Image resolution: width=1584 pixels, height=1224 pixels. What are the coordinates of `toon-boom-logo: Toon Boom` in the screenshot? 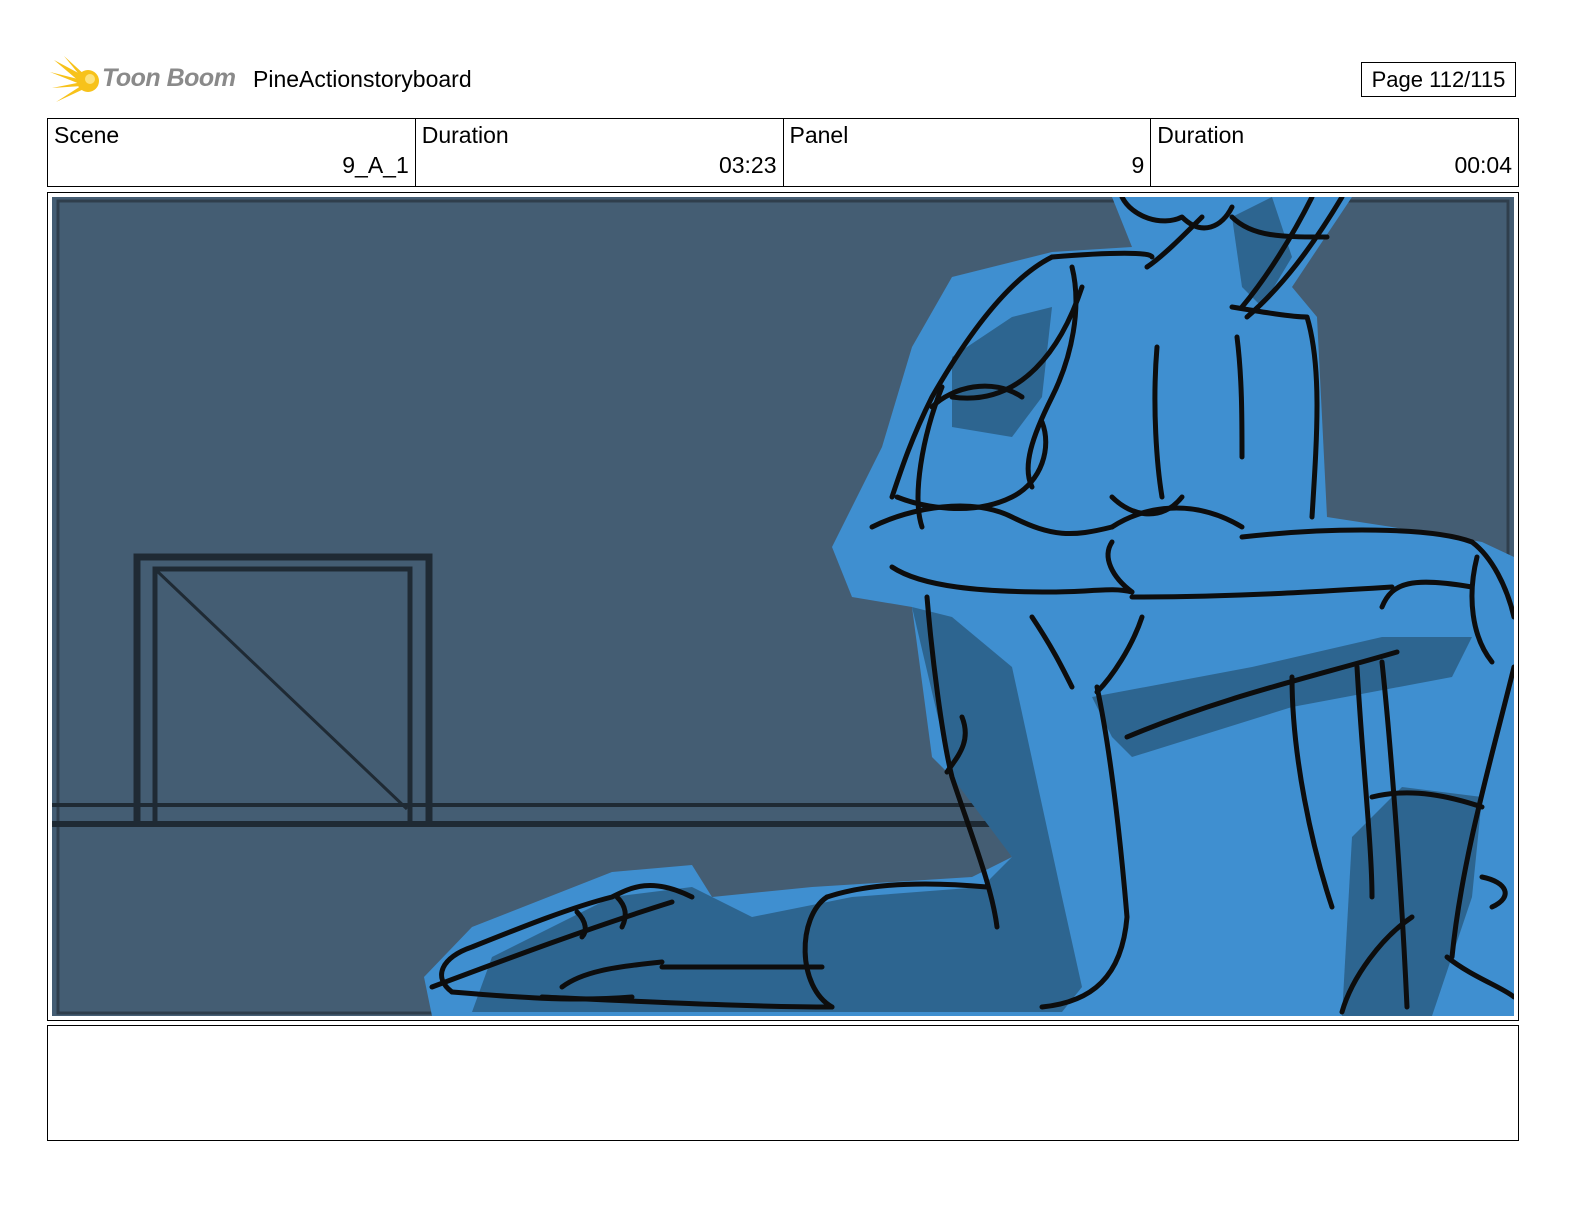 It's located at (145, 81).